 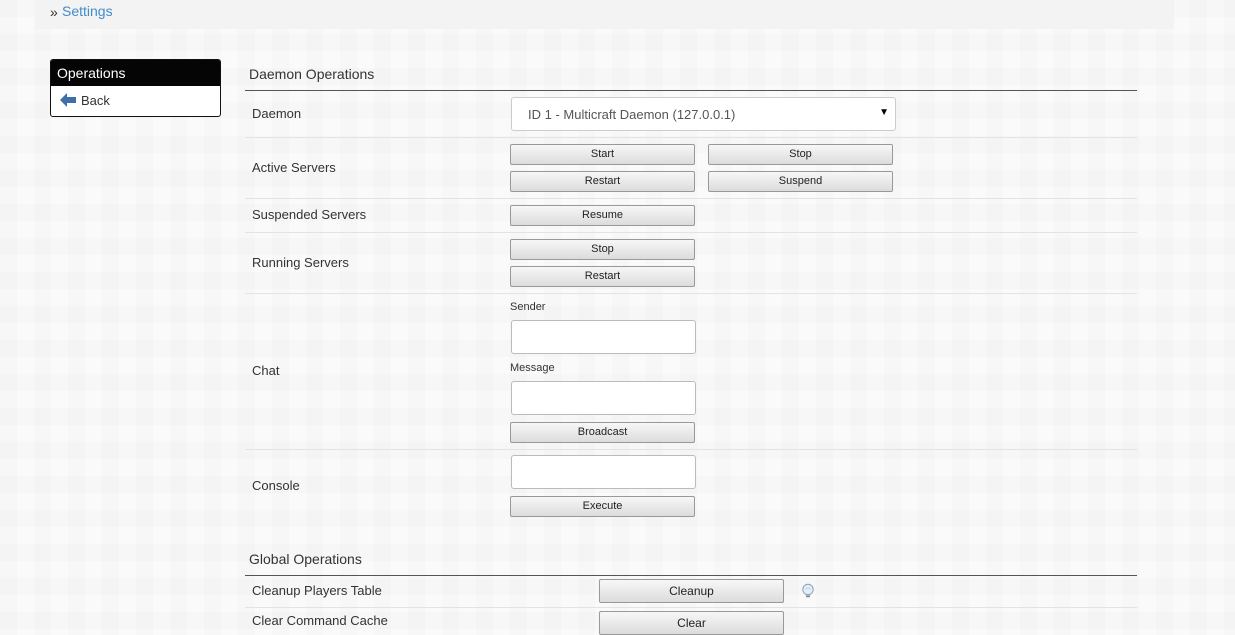 I want to click on global-operations-title: Global Operations, so click(x=305, y=559).